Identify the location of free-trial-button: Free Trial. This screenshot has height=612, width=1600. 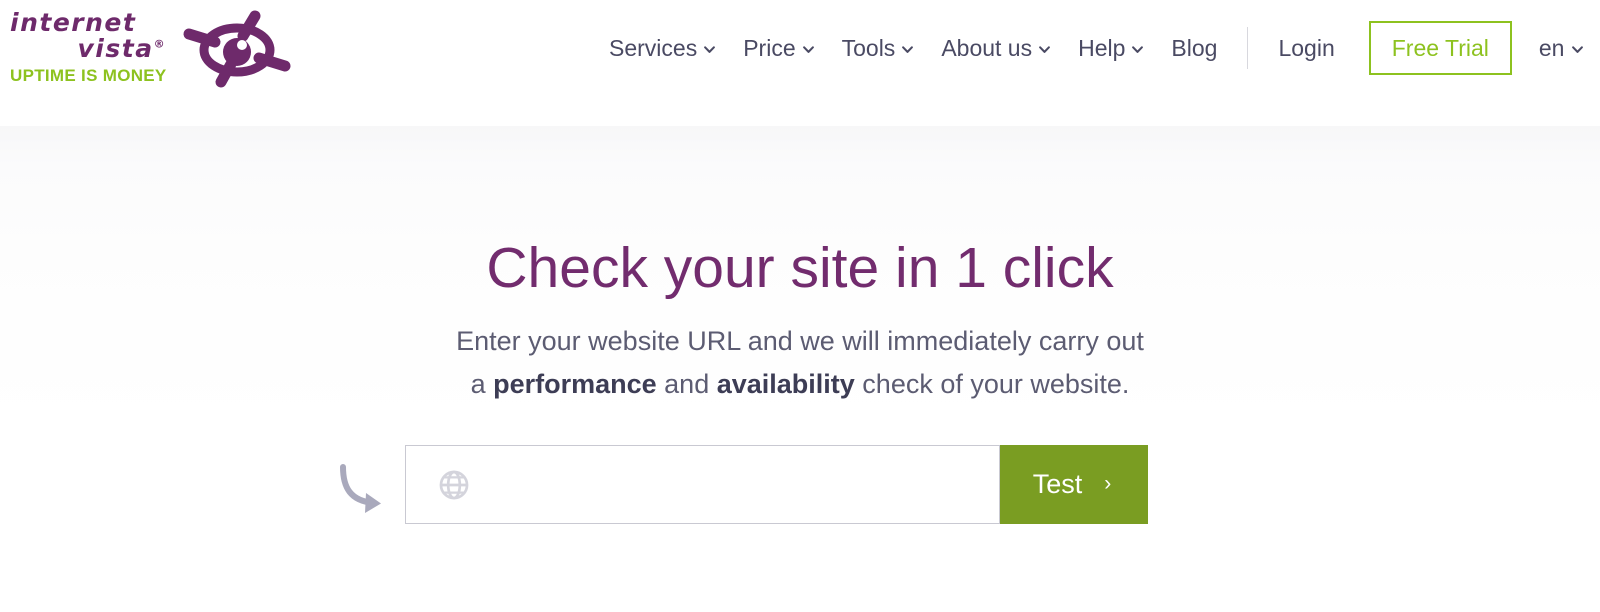
(1440, 48).